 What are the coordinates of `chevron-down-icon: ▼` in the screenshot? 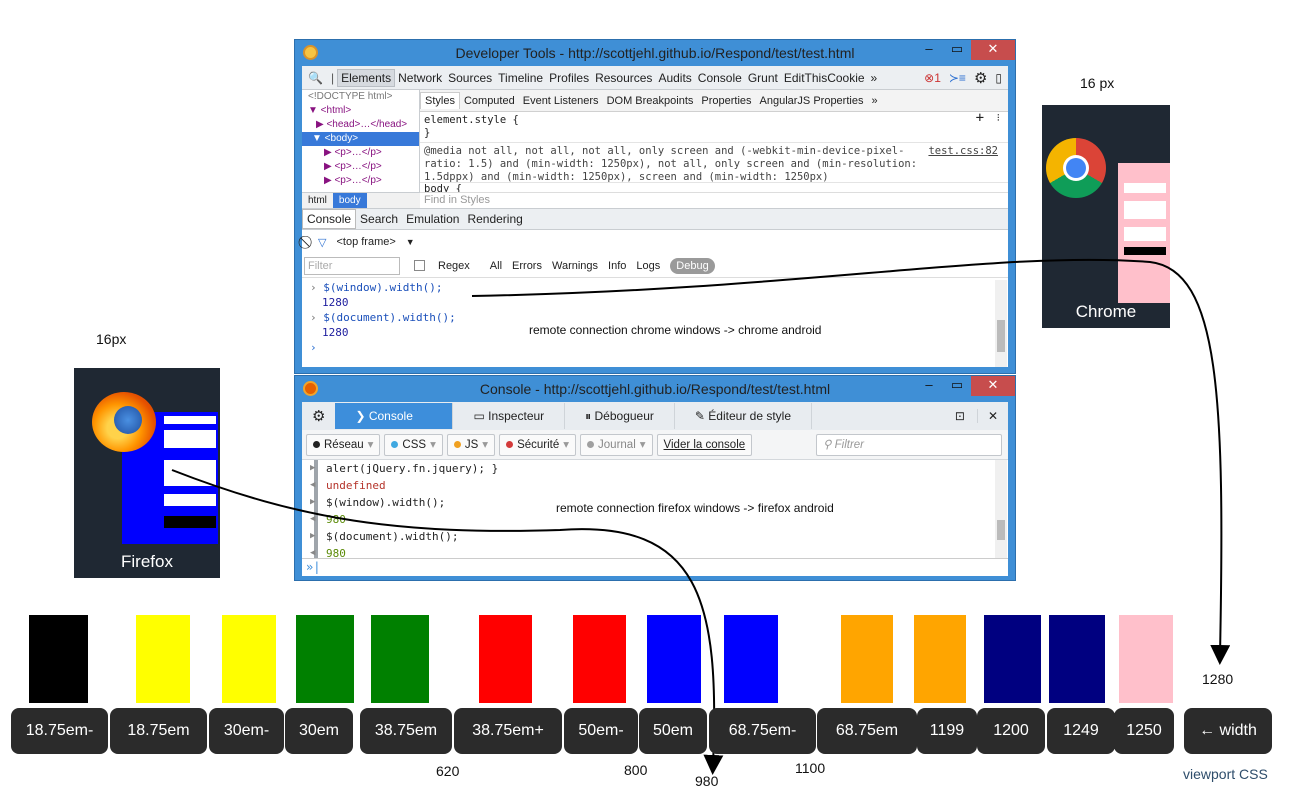 It's located at (410, 242).